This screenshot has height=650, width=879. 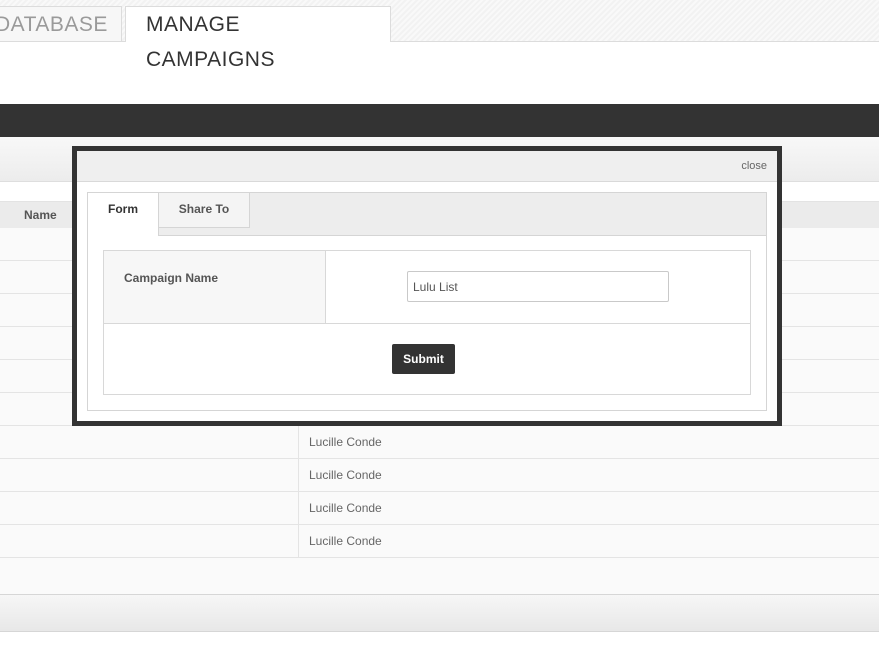 I want to click on input-cell, so click(x=538, y=287).